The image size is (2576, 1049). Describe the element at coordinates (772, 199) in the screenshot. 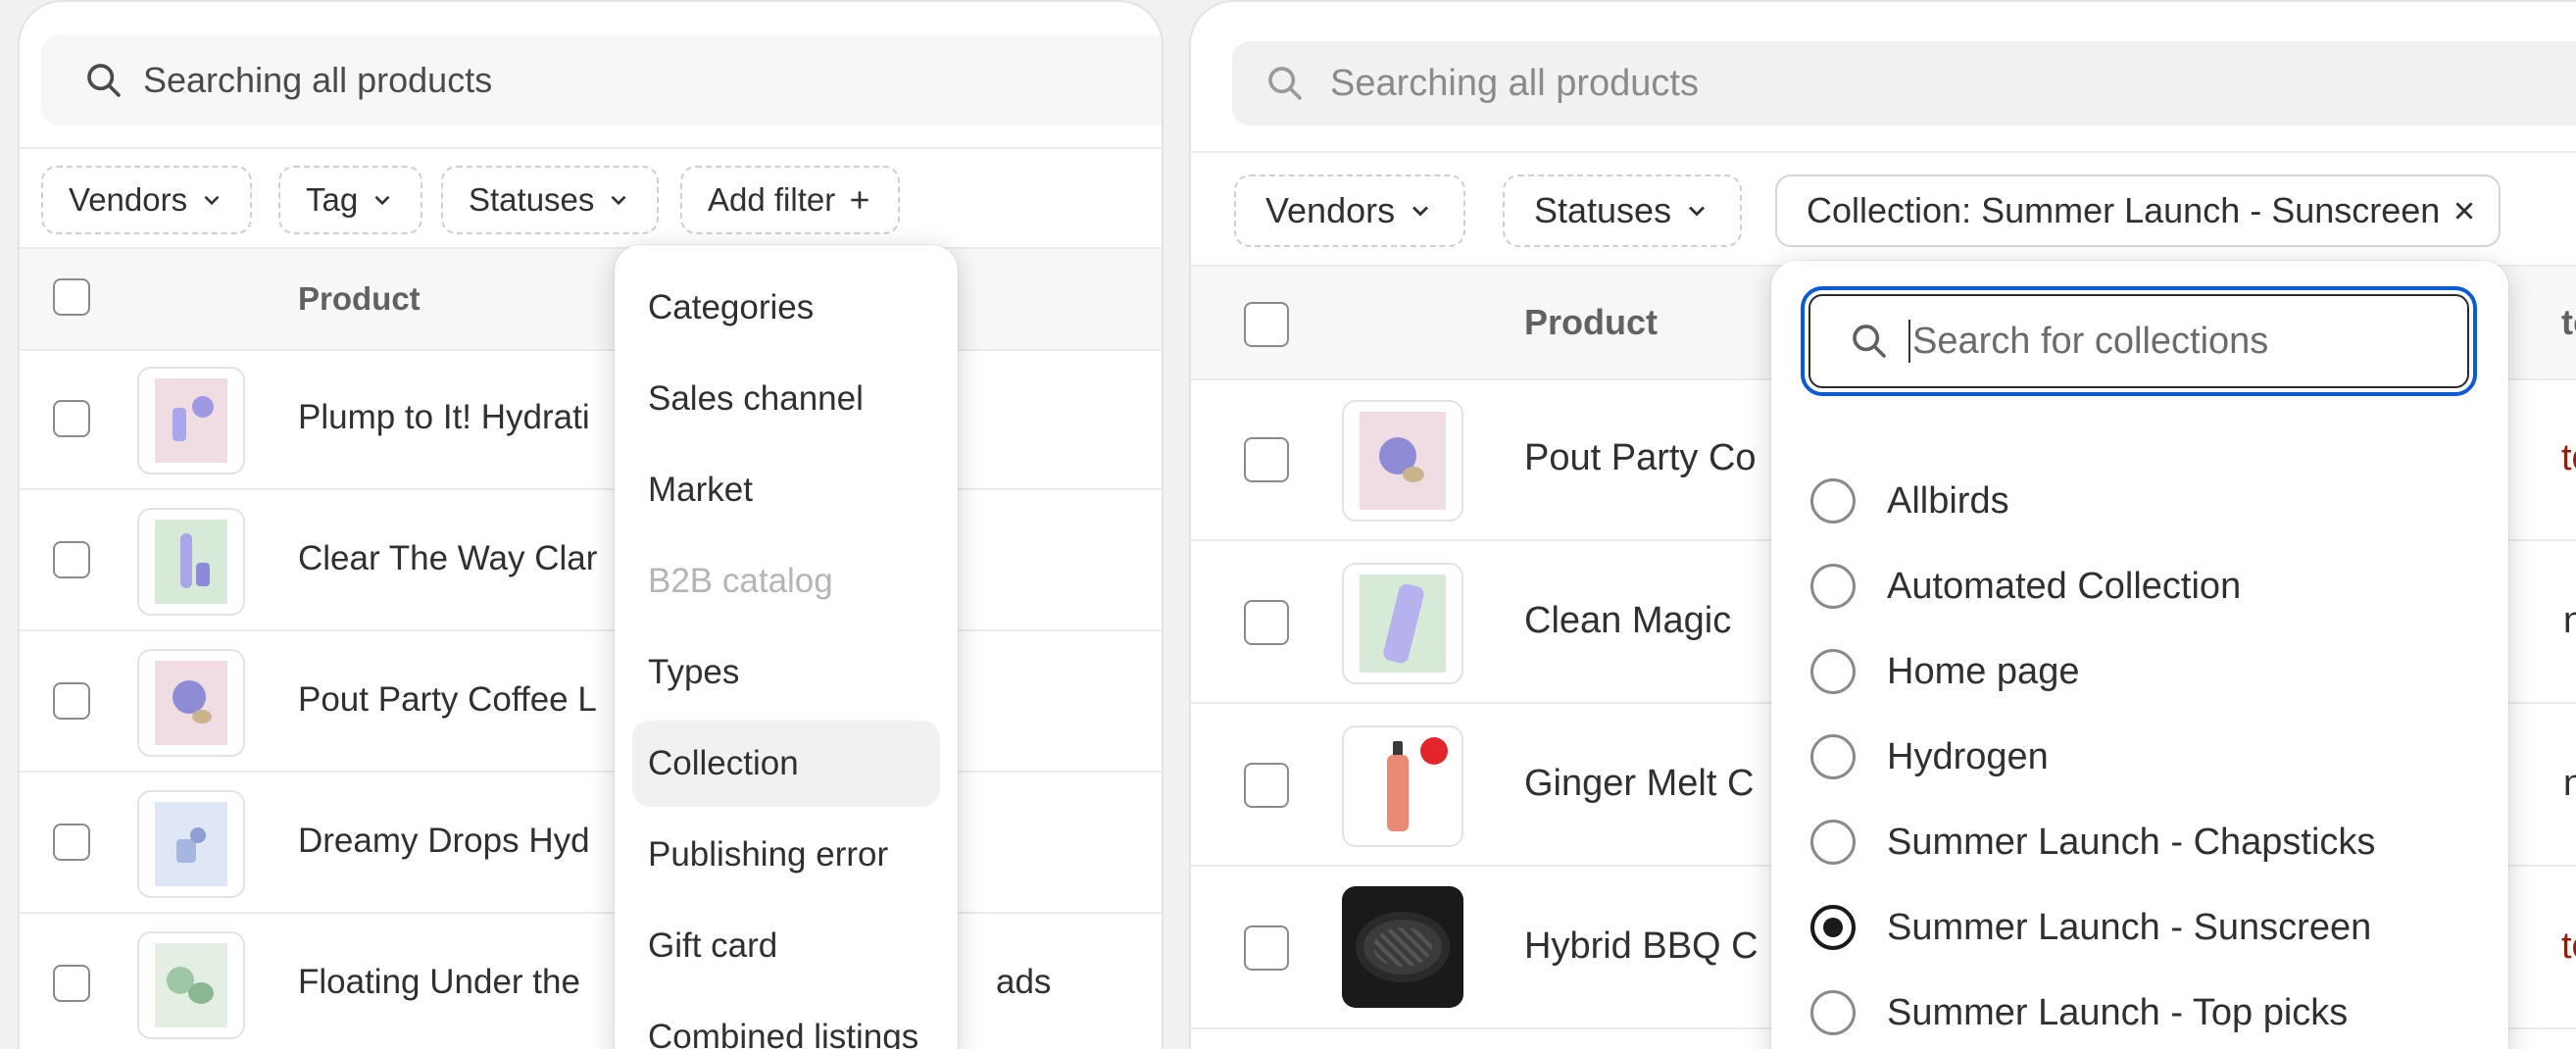

I see `add-filter-label: Add filter` at that location.